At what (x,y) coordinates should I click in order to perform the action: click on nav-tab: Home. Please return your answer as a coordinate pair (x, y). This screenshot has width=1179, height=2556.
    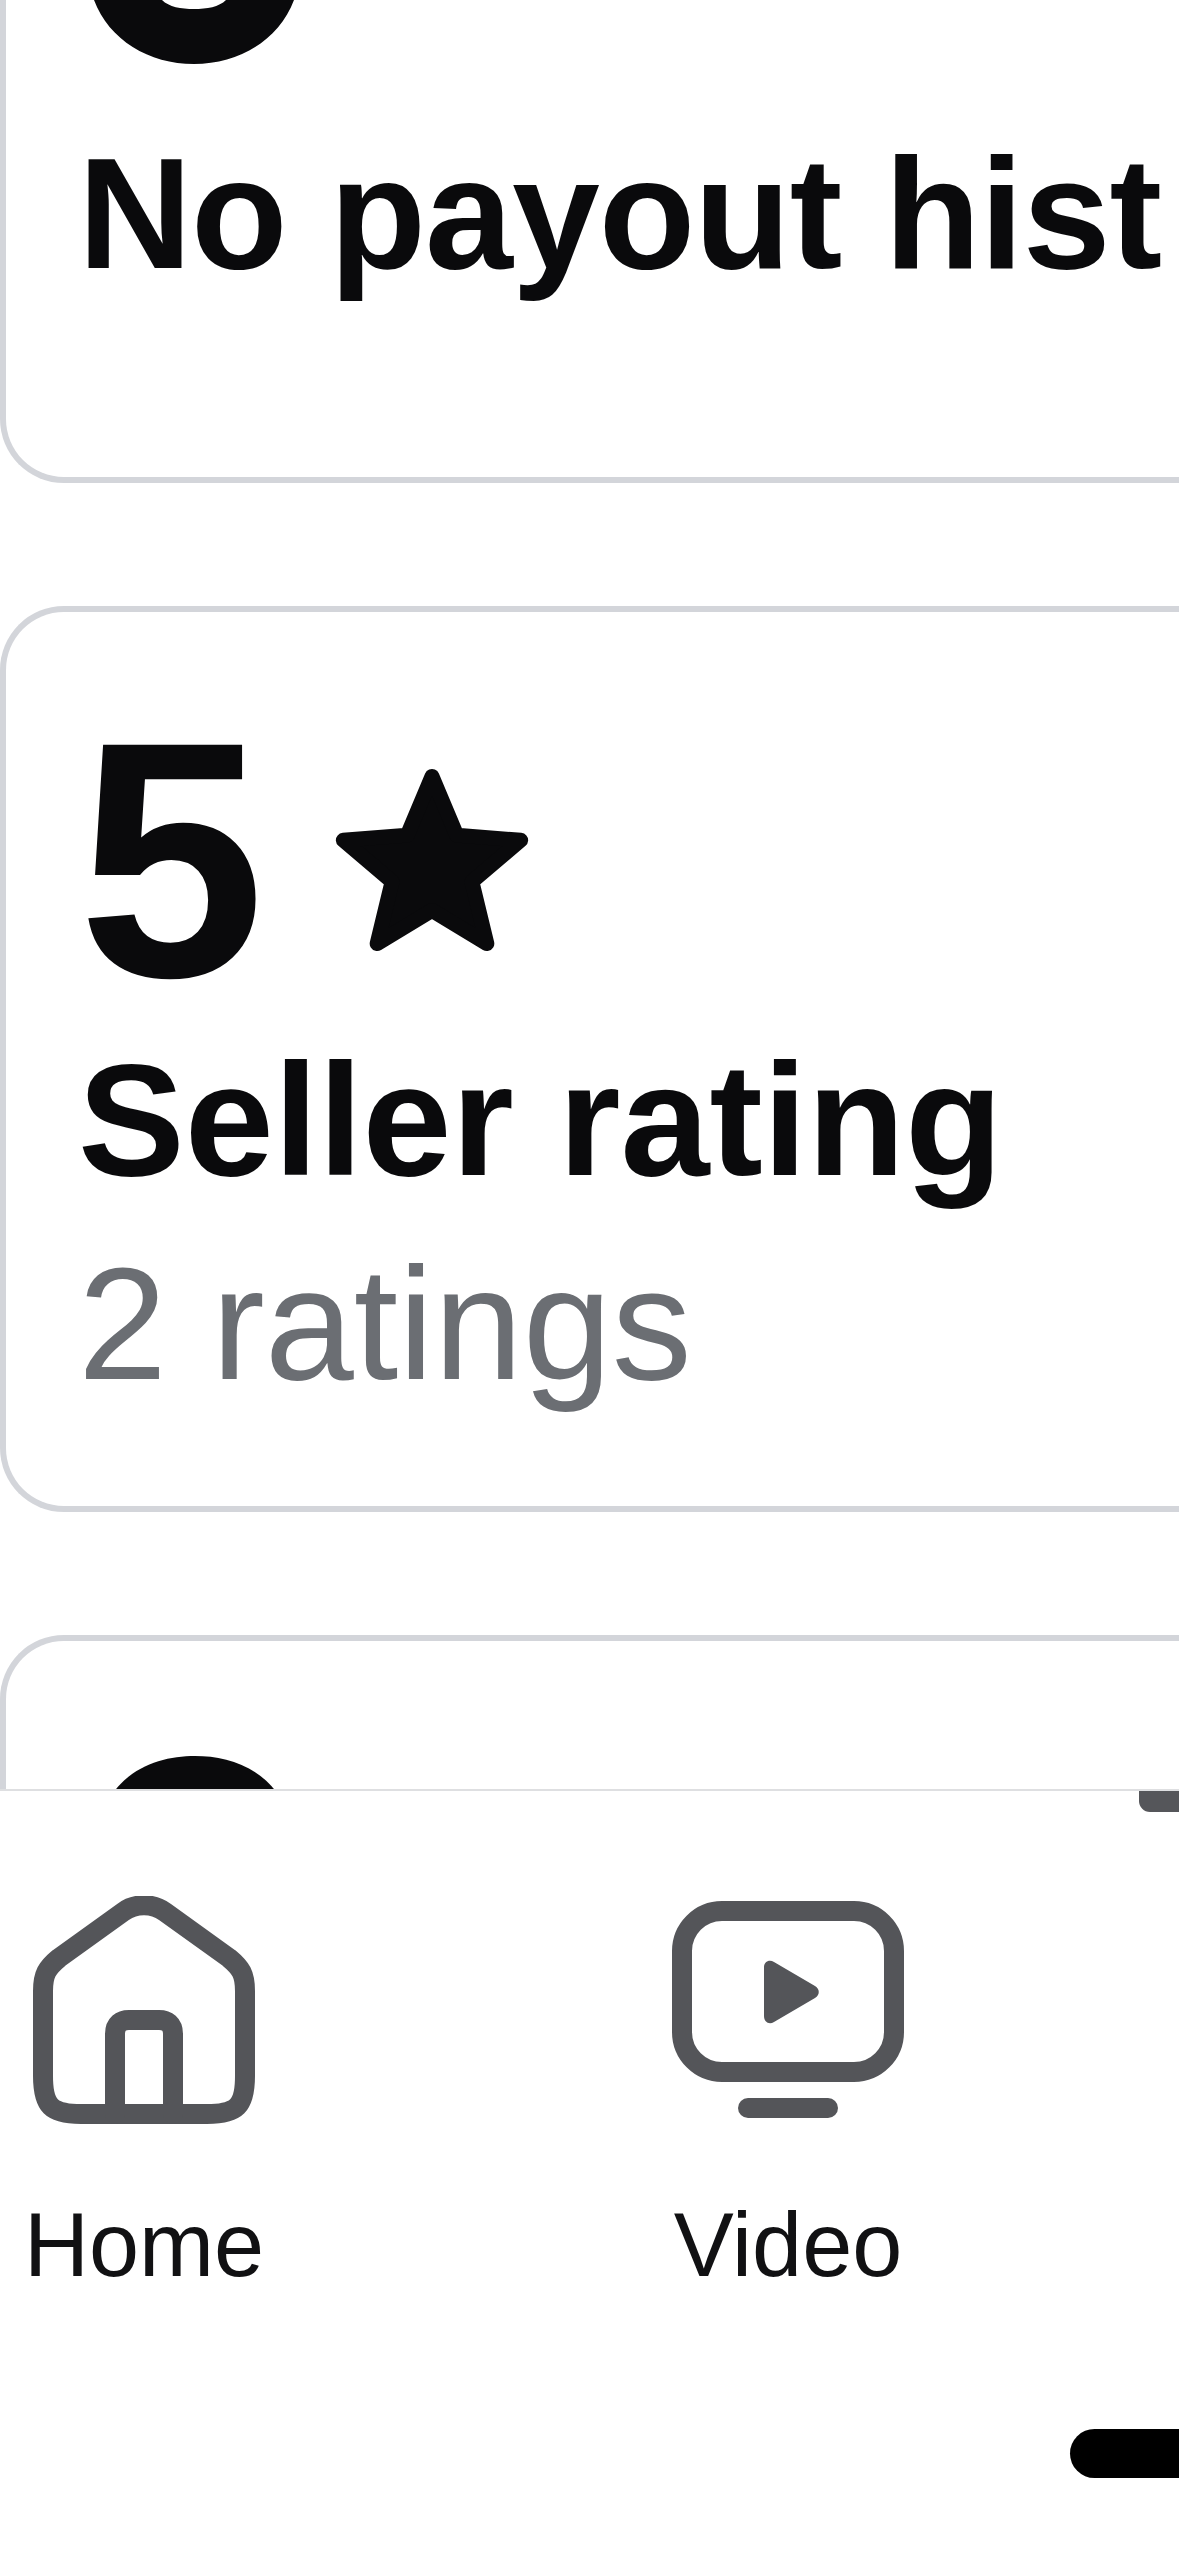
    Looking at the image, I should click on (144, 2094).